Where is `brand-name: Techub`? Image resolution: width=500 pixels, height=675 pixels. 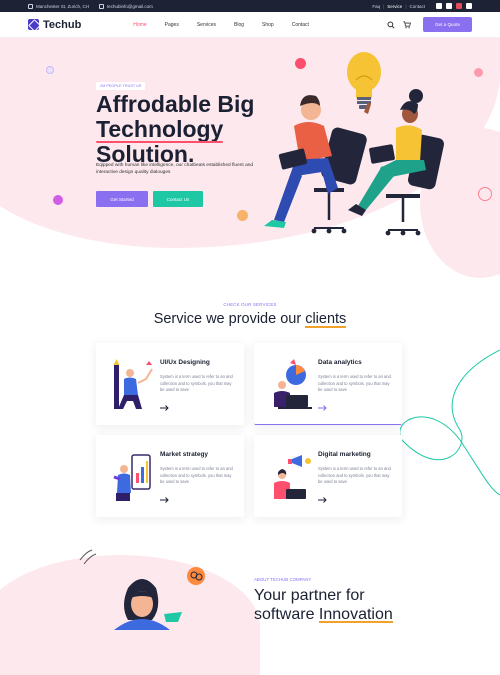 brand-name: Techub is located at coordinates (62, 24).